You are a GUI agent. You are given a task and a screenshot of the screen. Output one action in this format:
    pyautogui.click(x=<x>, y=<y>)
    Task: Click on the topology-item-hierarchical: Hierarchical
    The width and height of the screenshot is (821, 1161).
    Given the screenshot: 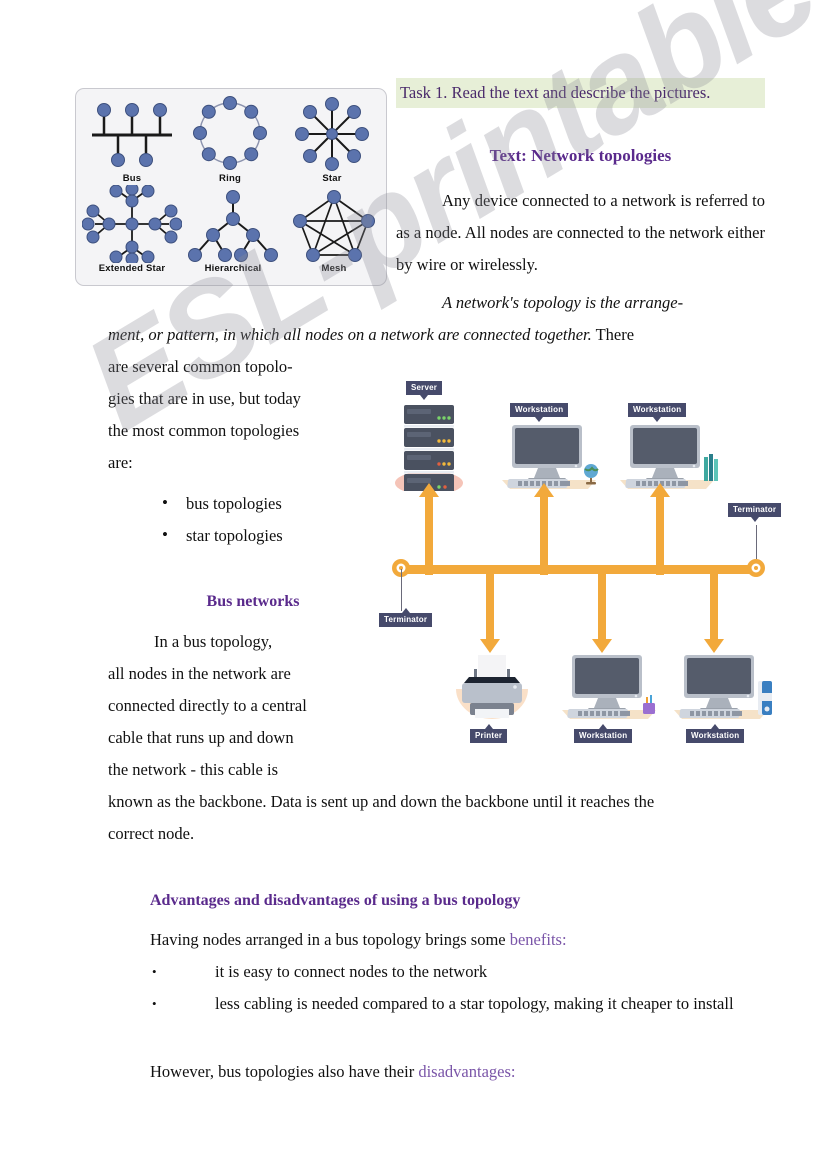 What is the action you would take?
    pyautogui.click(x=233, y=231)
    